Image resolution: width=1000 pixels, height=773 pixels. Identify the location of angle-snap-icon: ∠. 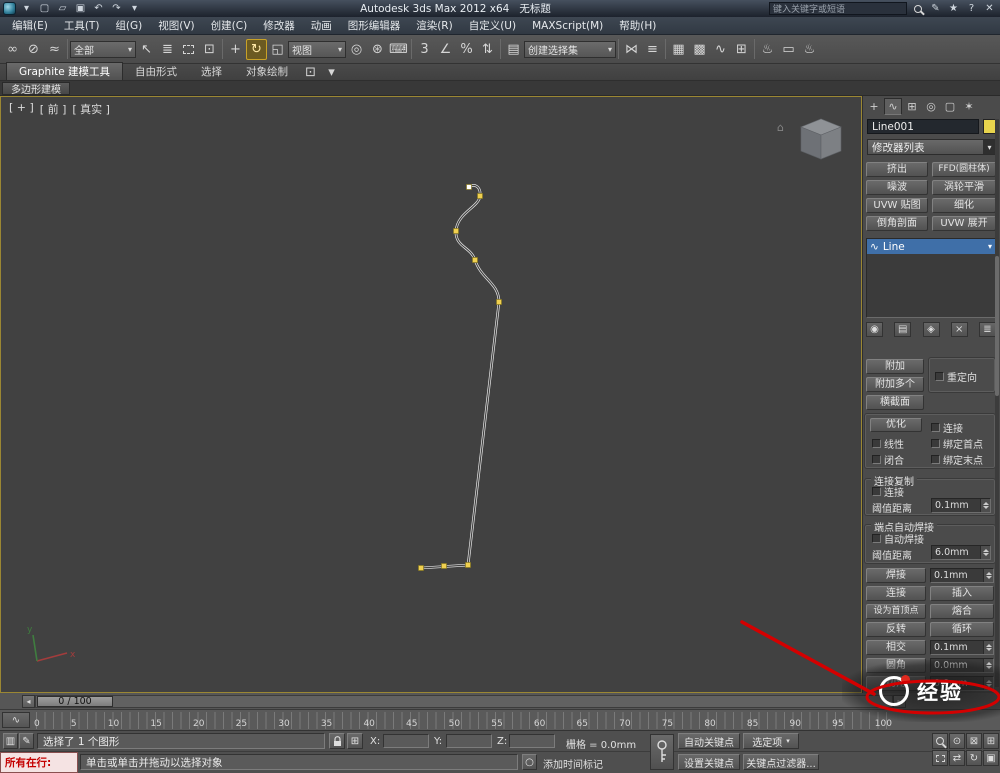
(445, 49).